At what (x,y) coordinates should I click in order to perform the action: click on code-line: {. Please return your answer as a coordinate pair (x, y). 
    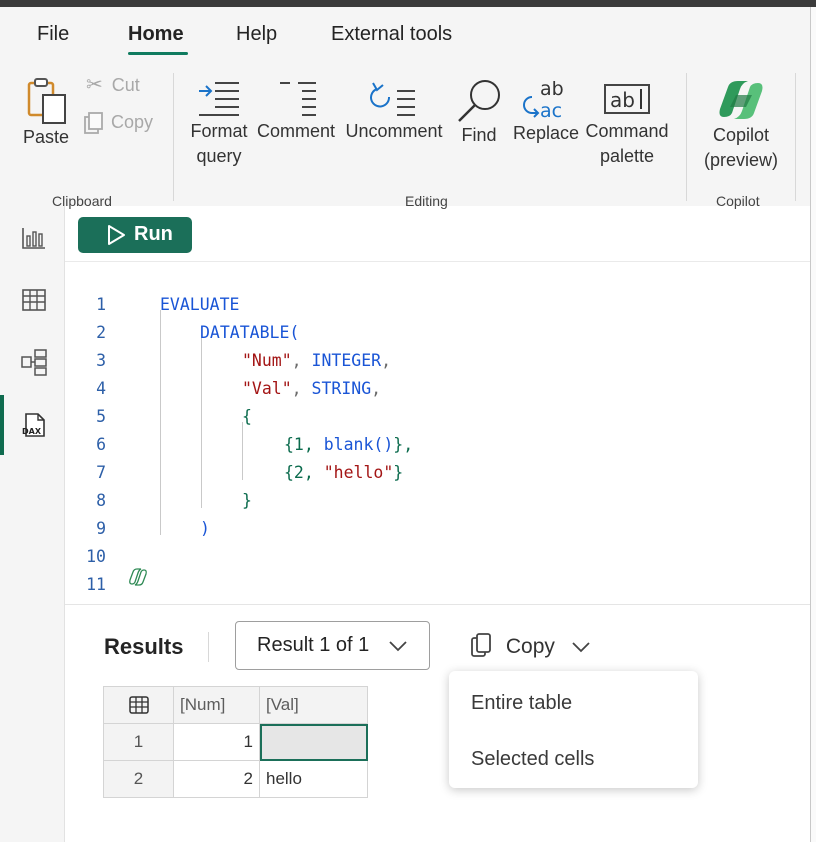
    Looking at the image, I should click on (247, 416).